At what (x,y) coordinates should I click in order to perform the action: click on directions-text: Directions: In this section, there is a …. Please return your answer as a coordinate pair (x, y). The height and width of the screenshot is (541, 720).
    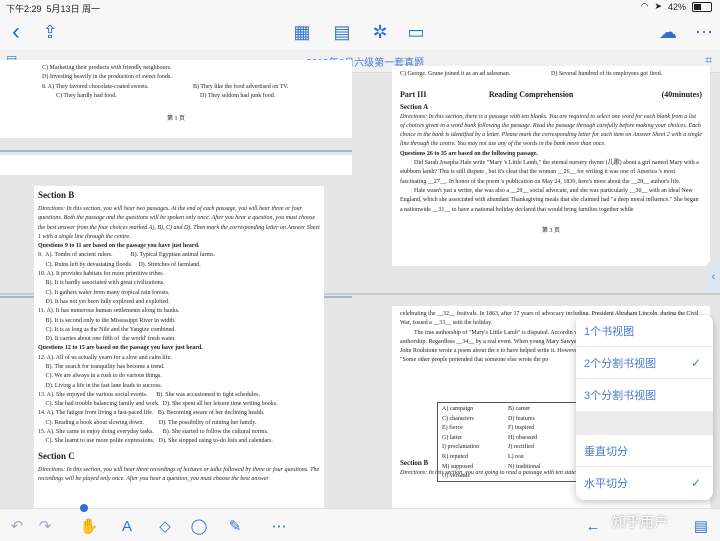
    Looking at the image, I should click on (551, 130).